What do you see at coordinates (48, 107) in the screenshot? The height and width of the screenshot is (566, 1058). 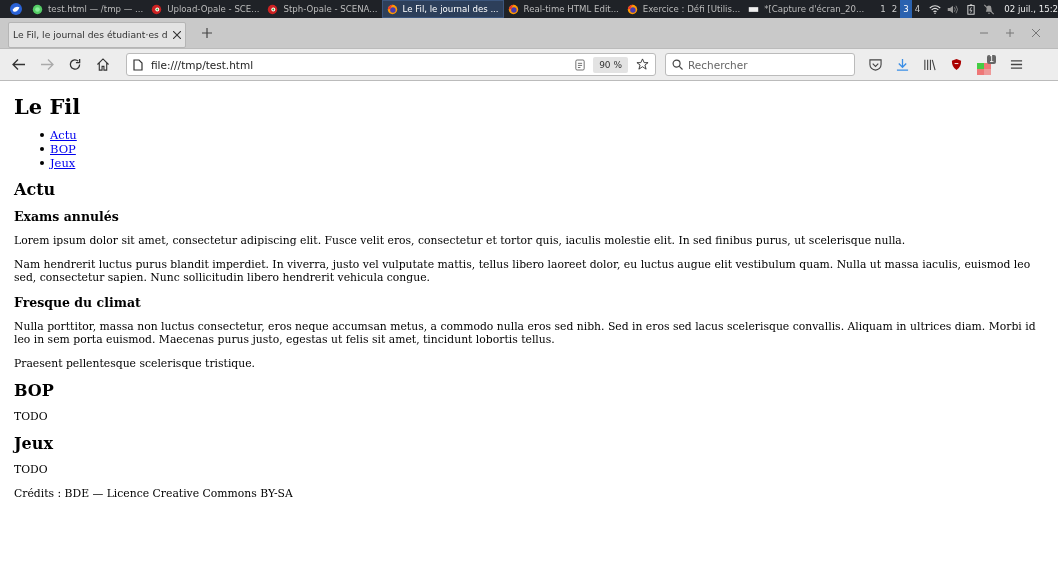 I see `page-title: Le Fil` at bounding box center [48, 107].